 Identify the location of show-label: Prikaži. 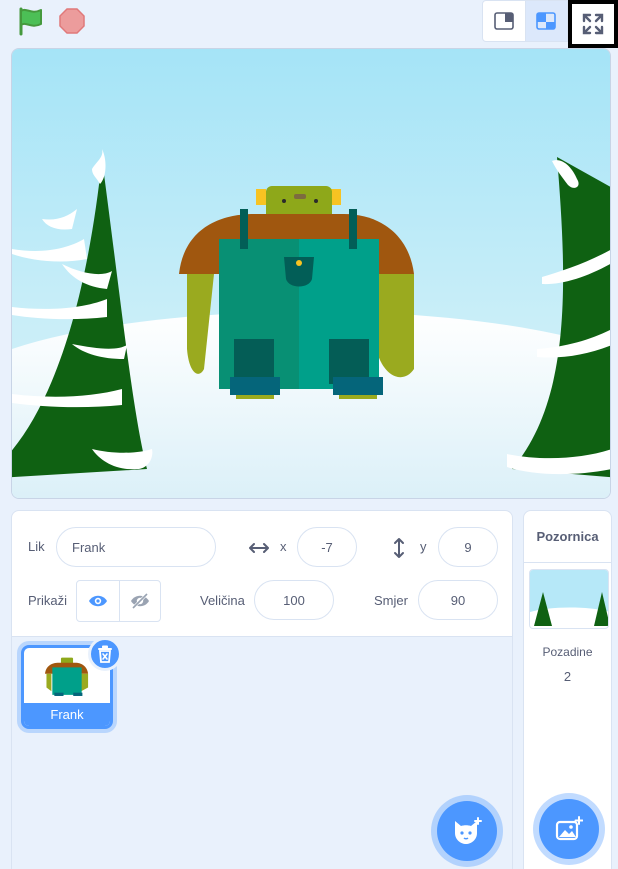
(48, 600).